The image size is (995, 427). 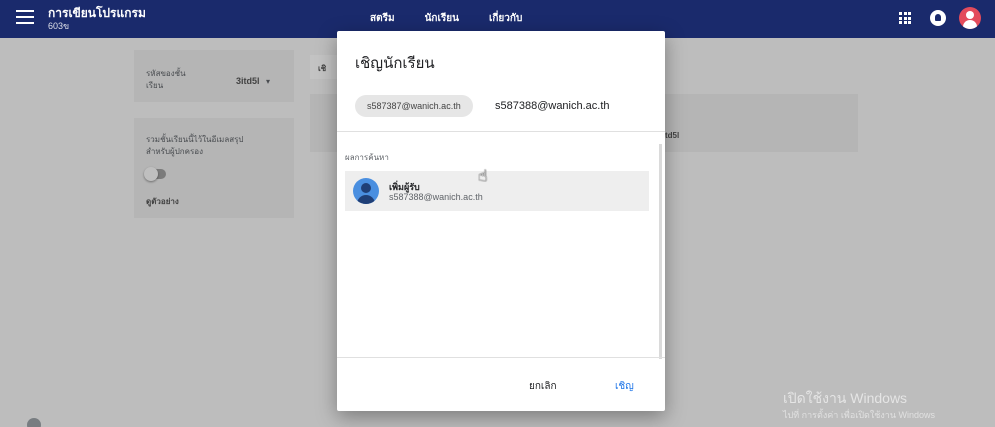 I want to click on nav-tabs: สตรีม นักเรียน เกี่ยวกับ, so click(x=446, y=18).